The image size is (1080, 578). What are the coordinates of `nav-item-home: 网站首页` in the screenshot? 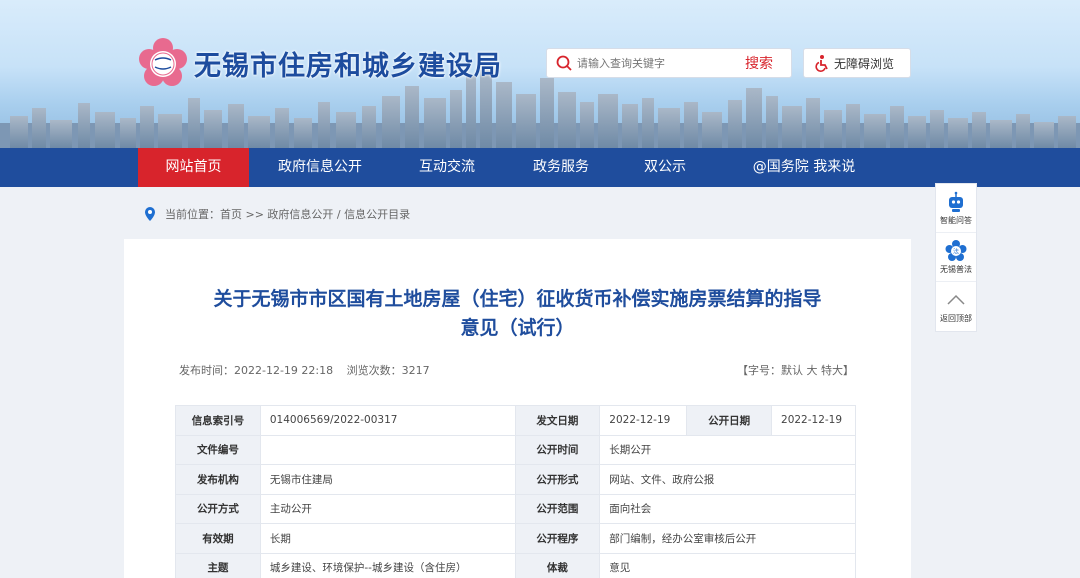 It's located at (193, 167).